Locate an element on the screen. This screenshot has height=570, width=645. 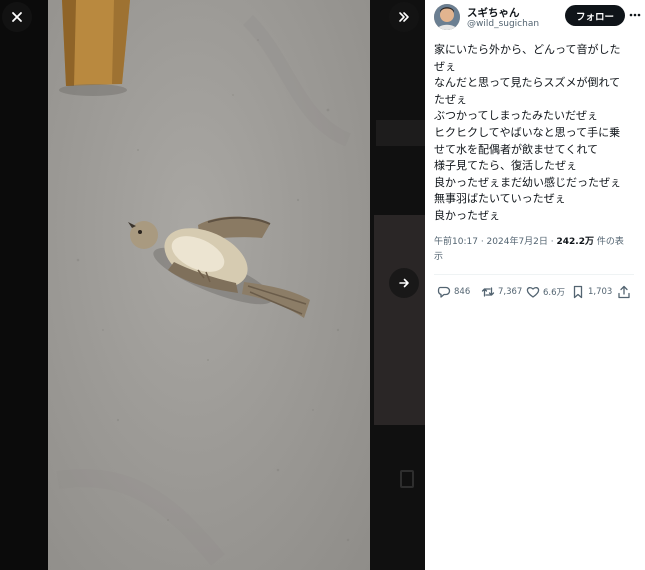
tweet-date: 2024年7月2日 is located at coordinates (517, 242).